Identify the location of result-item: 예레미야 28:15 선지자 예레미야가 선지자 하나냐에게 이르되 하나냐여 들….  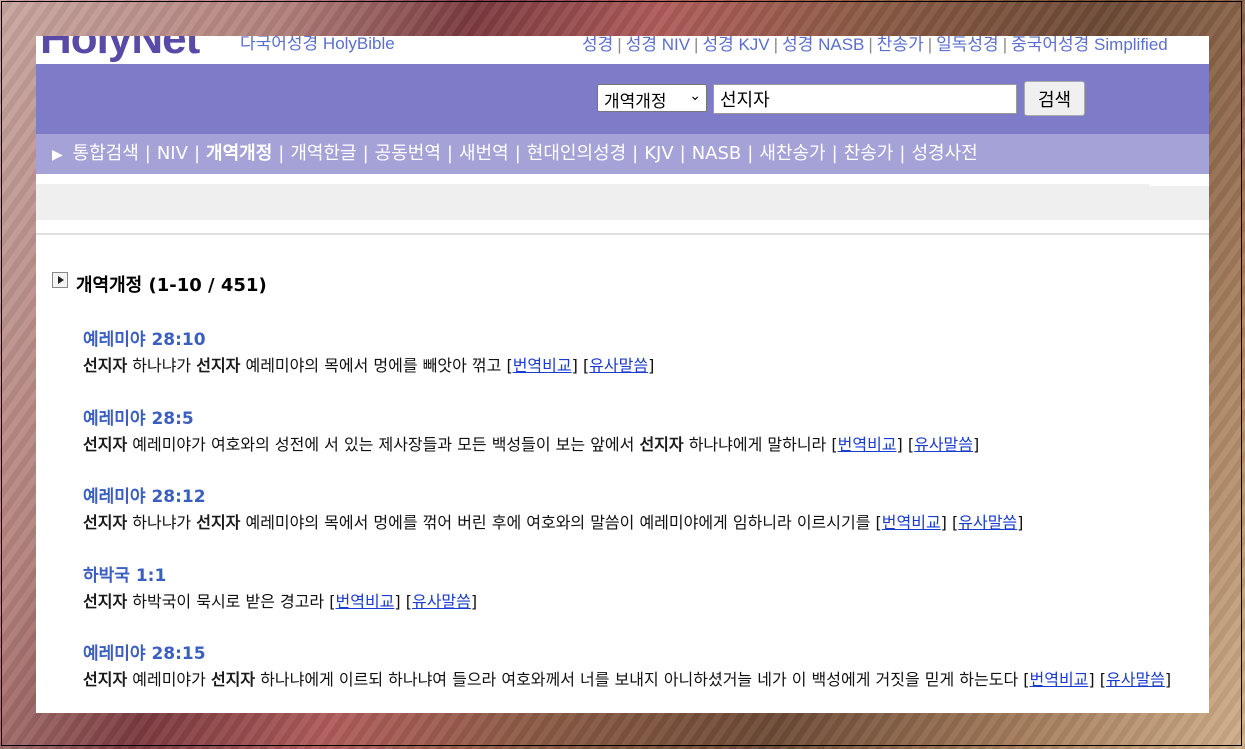
(643, 677).